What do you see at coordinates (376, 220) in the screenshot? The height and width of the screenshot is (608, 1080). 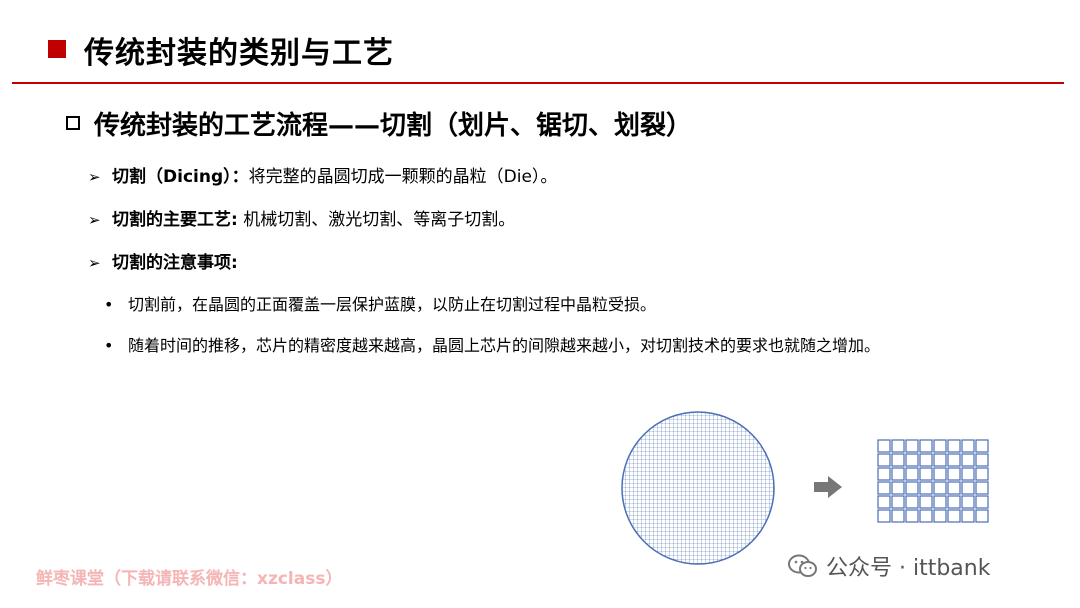 I see `point-text: 机械切割、激光切割、等离子切割。` at bounding box center [376, 220].